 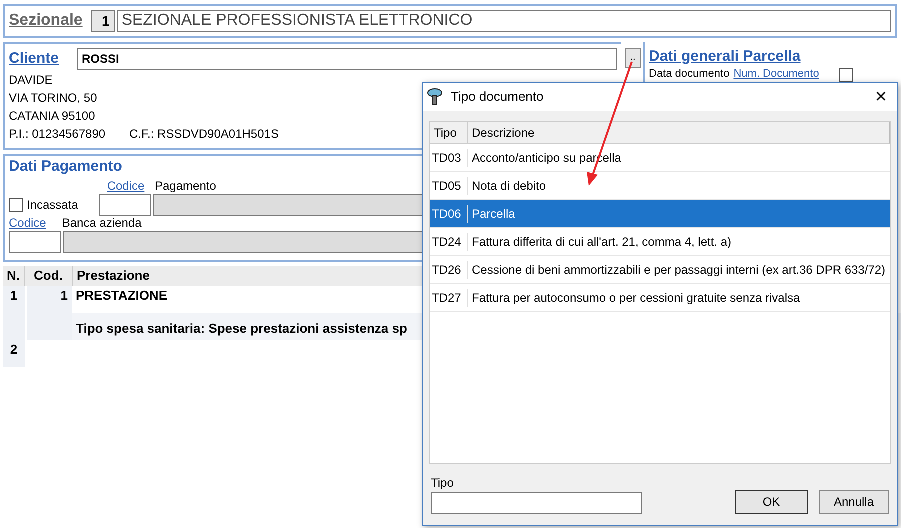 I want to click on field-link: Num. Documento, so click(x=777, y=74).